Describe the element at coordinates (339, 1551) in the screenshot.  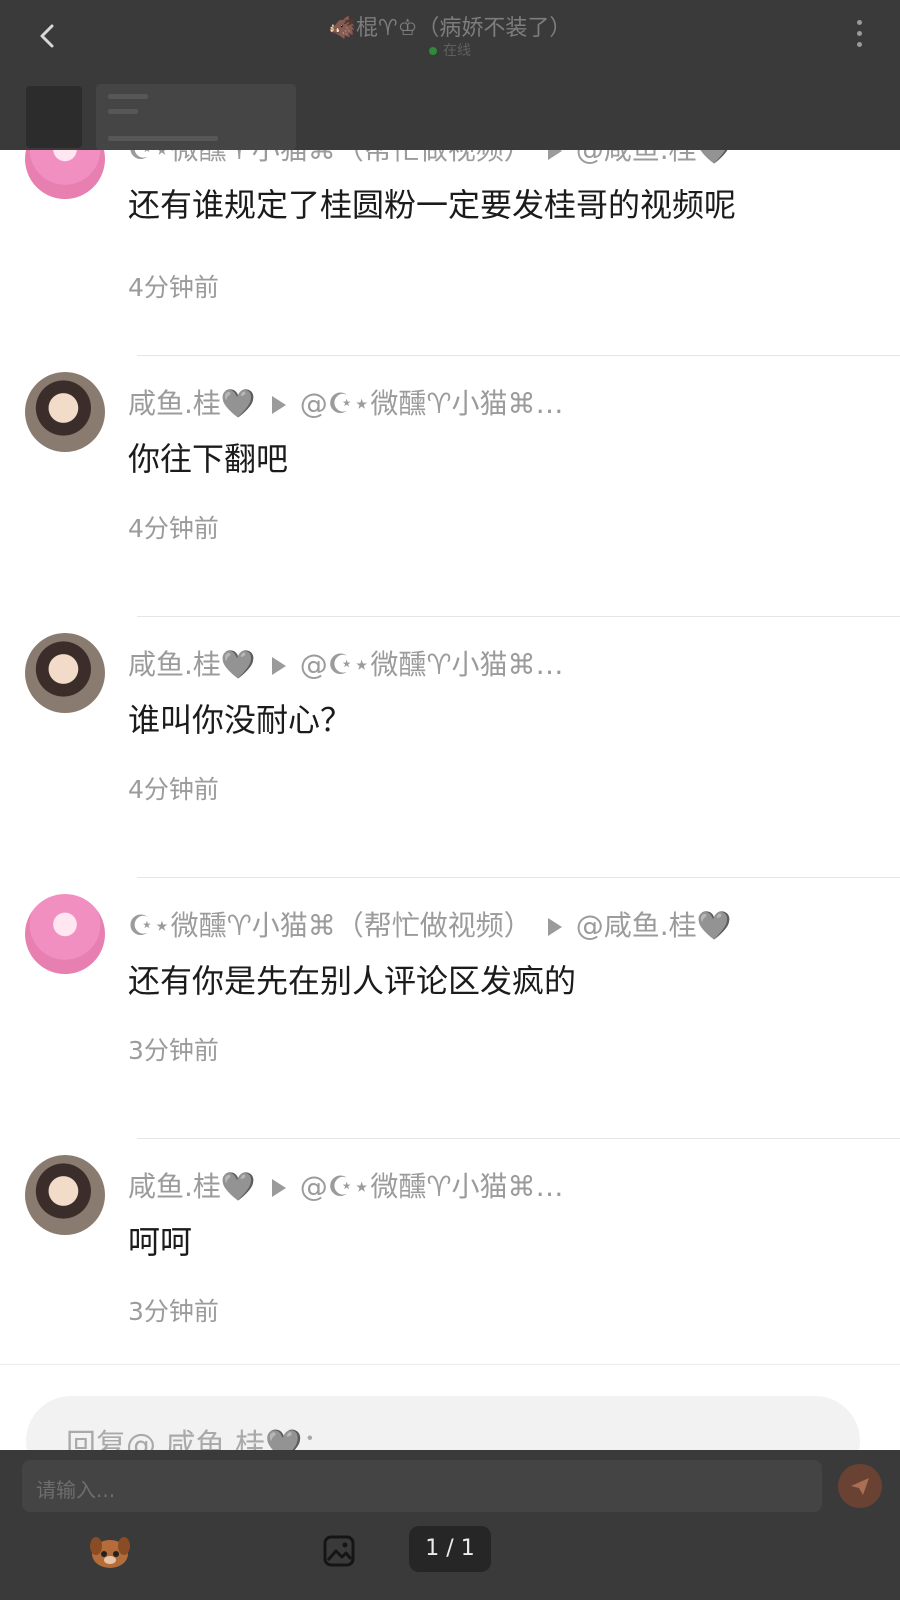
I see `image-icon` at that location.